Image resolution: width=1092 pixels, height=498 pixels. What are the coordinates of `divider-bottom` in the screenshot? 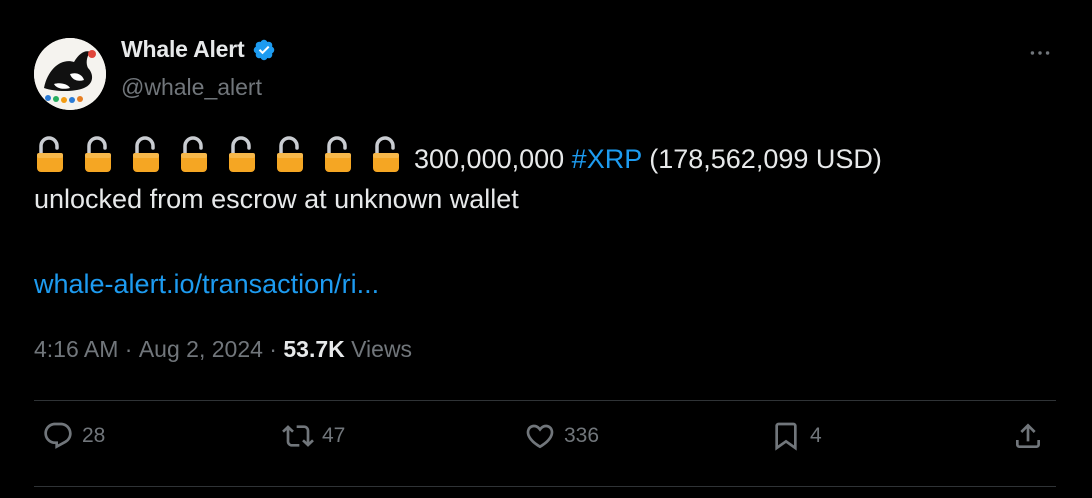 It's located at (545, 486).